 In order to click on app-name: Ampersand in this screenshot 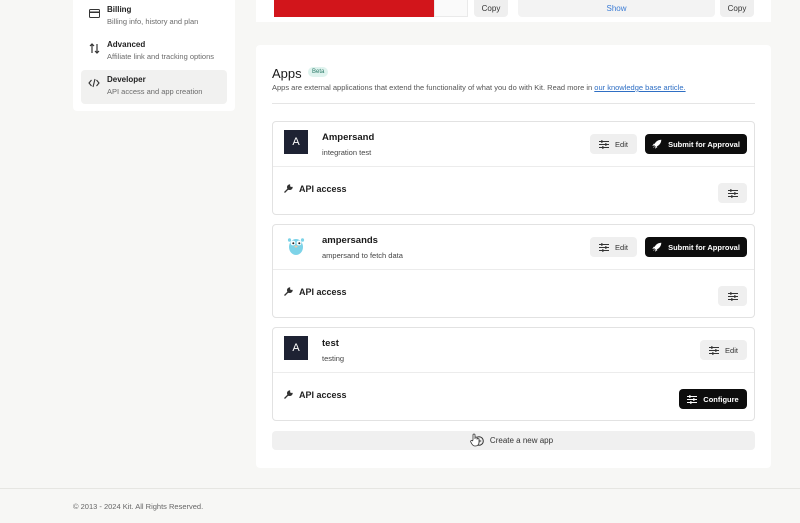, I will do `click(348, 137)`.